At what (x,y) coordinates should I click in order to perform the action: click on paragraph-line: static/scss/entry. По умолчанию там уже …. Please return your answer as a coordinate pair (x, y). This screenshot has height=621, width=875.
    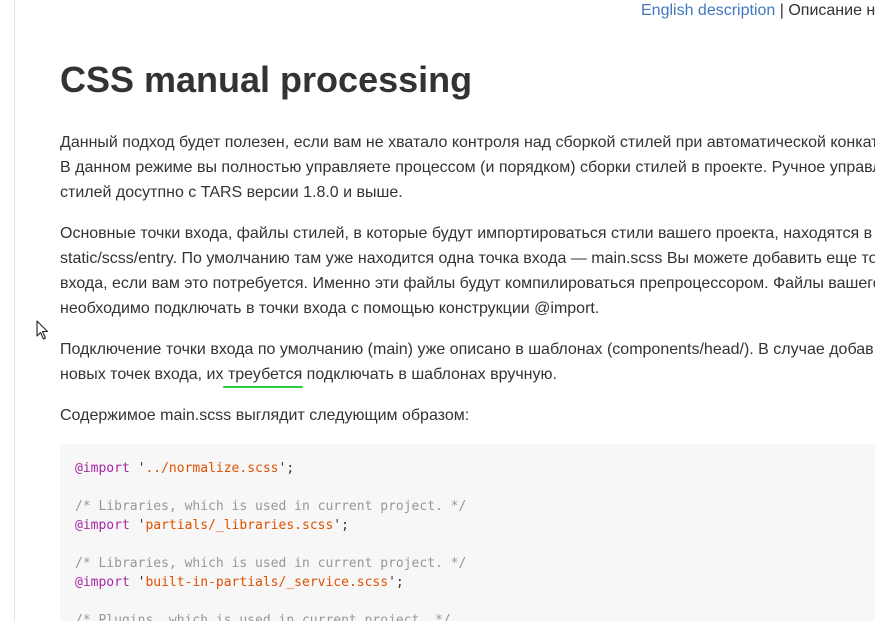
    Looking at the image, I should click on (467, 258).